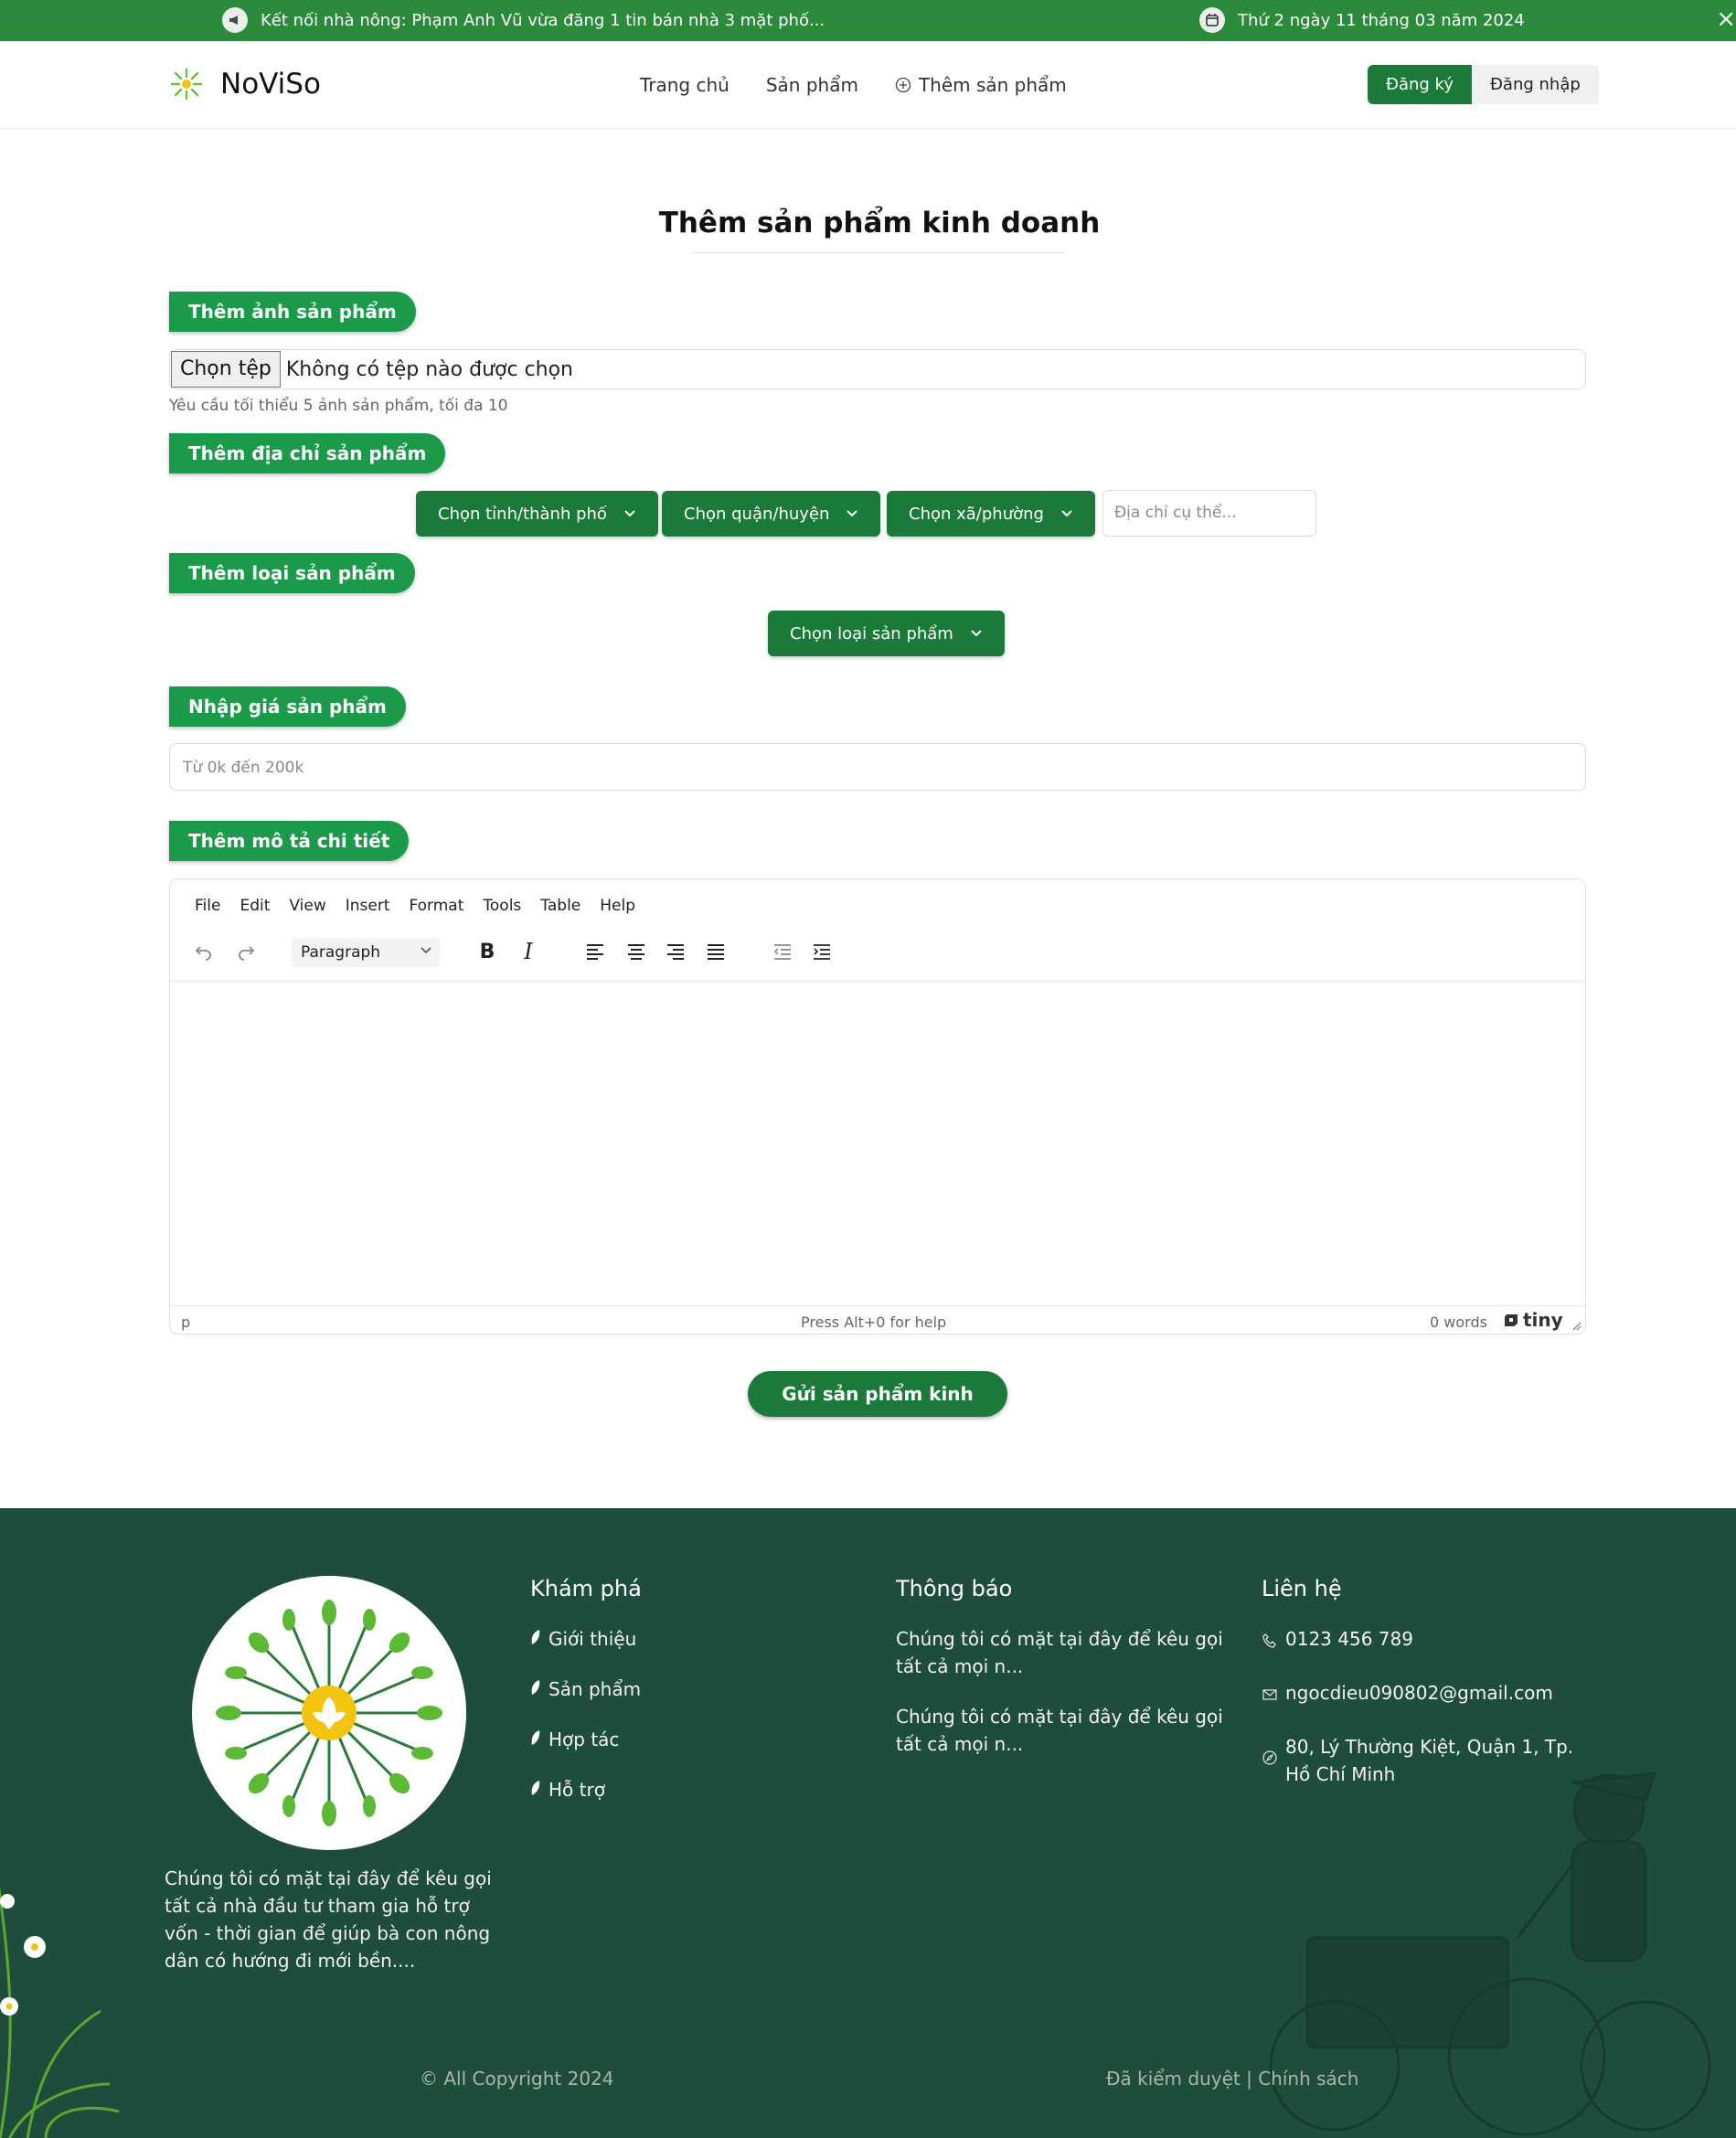 This screenshot has width=1736, height=2138. I want to click on bold-icon: B, so click(487, 951).